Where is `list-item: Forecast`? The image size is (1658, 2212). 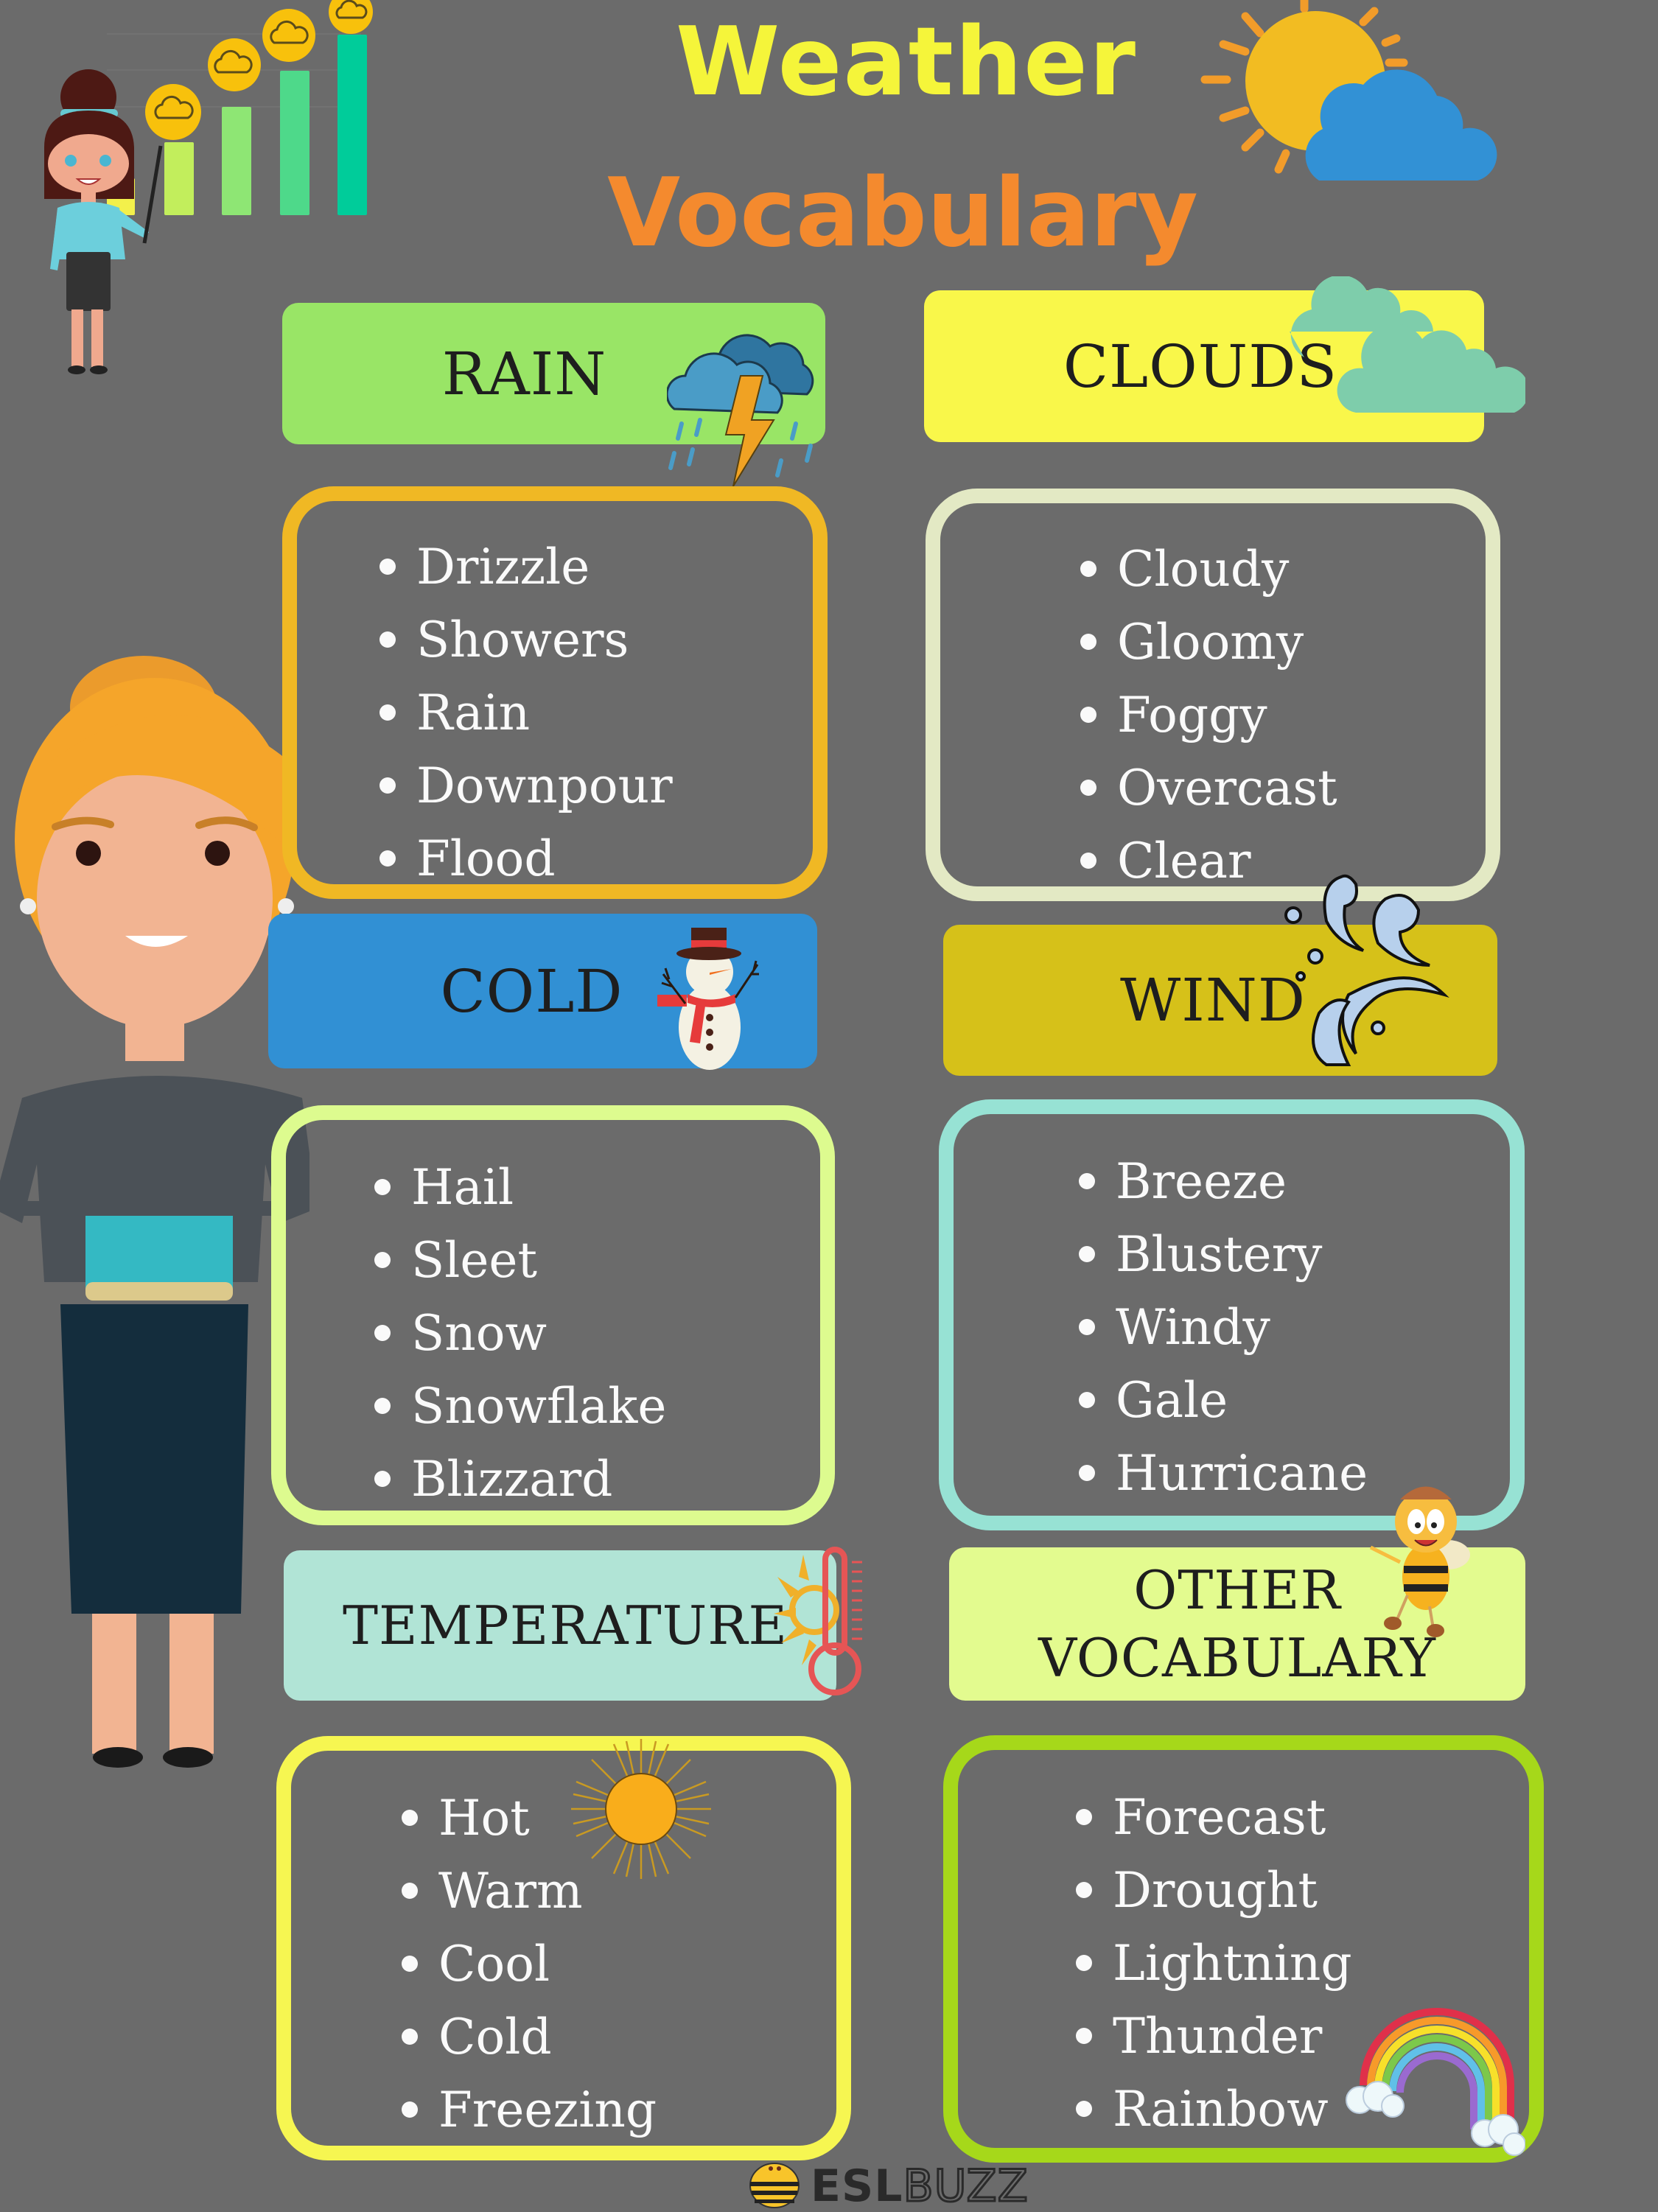
list-item: Forecast is located at coordinates (1302, 1817).